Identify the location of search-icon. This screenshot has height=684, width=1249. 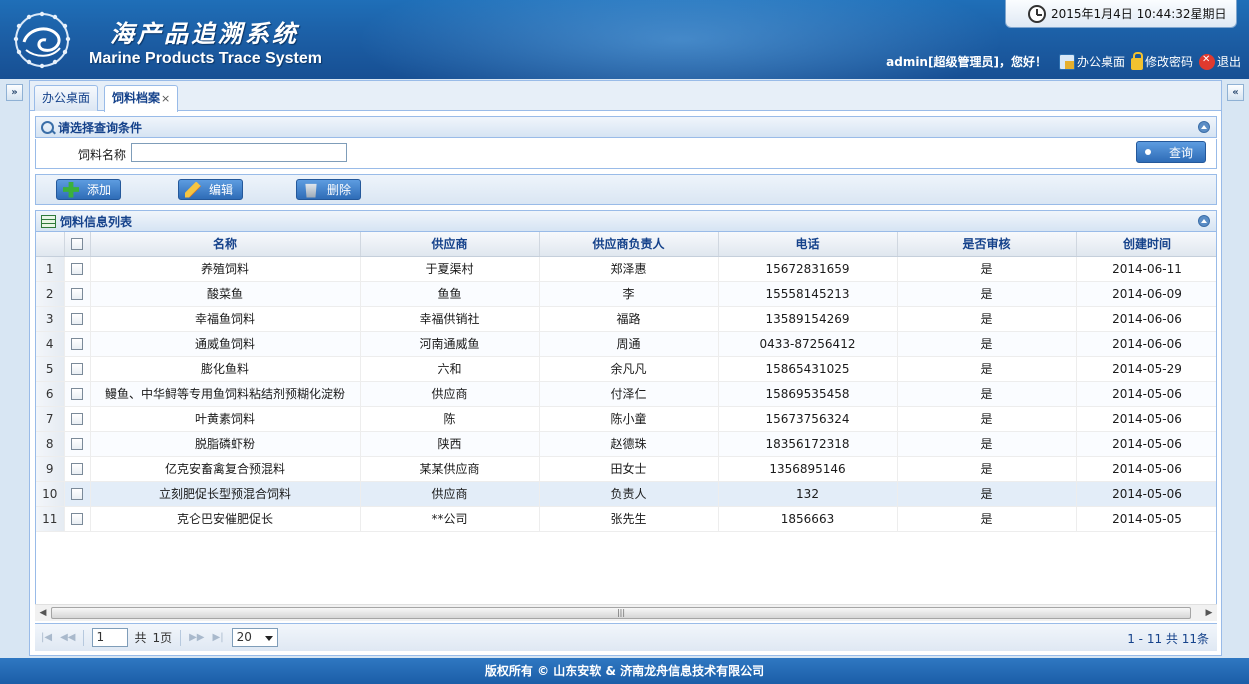
(47, 127).